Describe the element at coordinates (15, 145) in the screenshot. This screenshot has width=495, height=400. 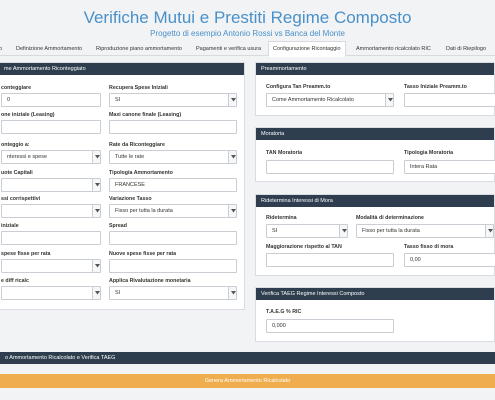
I see `ricontaggio-a-label: onteggio a:` at that location.